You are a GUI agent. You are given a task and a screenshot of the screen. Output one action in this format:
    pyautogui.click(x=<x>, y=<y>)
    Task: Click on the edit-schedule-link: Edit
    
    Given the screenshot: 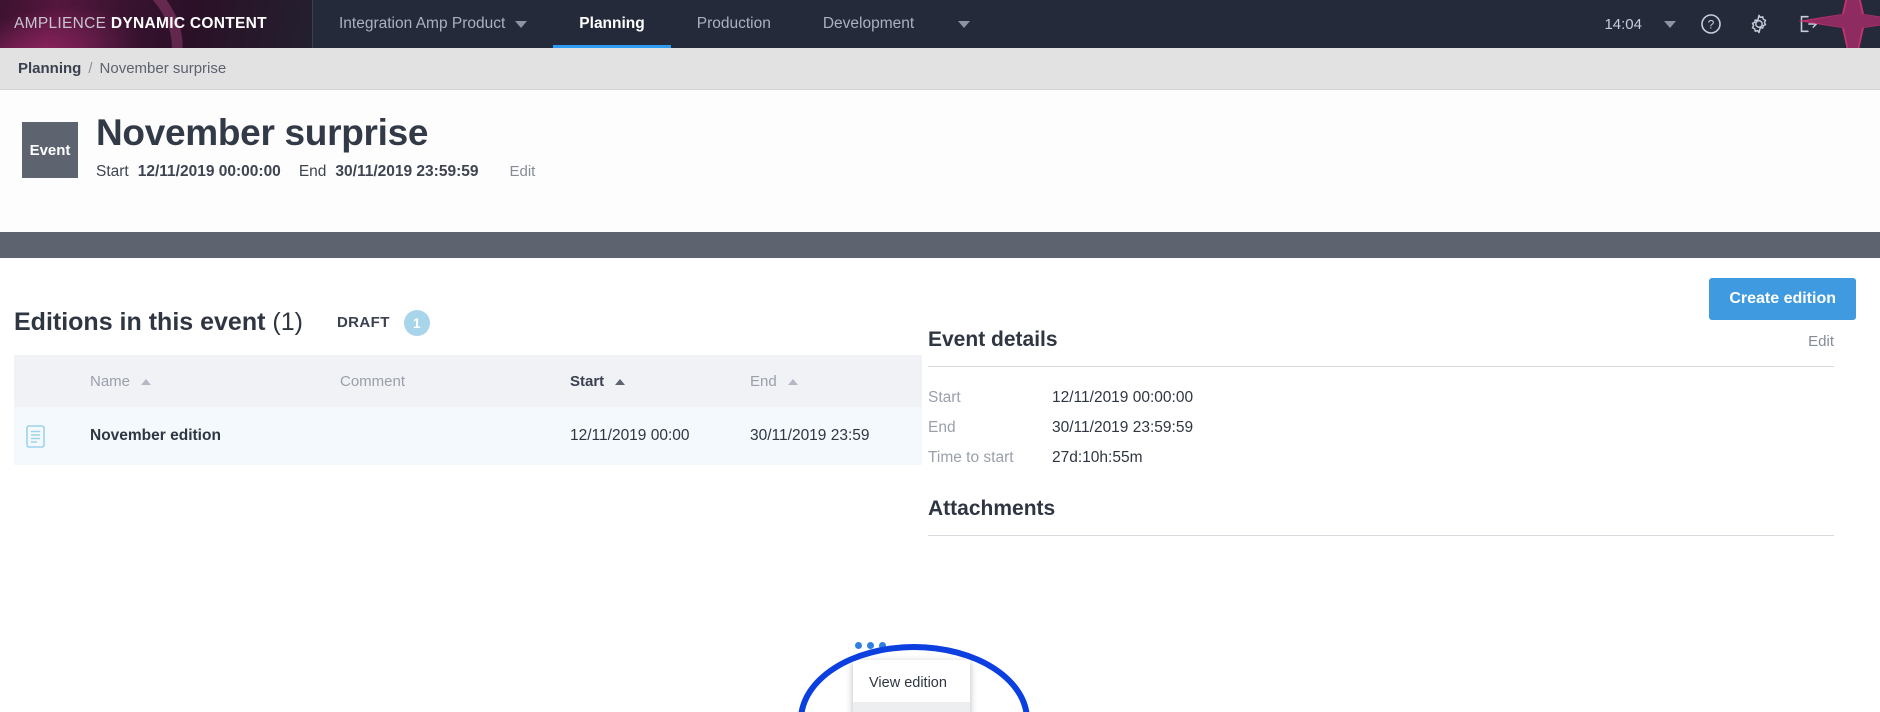 What is the action you would take?
    pyautogui.click(x=522, y=171)
    